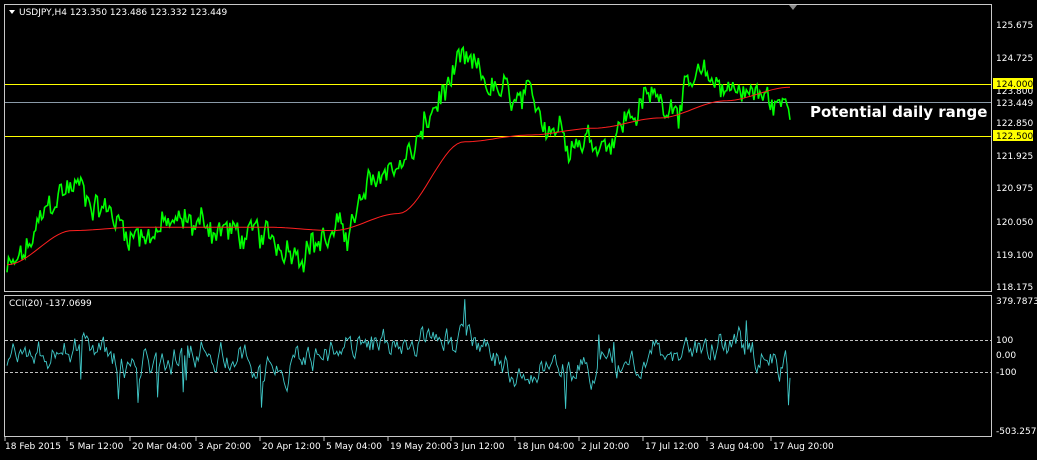 Image resolution: width=1037 pixels, height=460 pixels. What do you see at coordinates (50, 304) in the screenshot?
I see `cci-title: CCI(20) -137.0699` at bounding box center [50, 304].